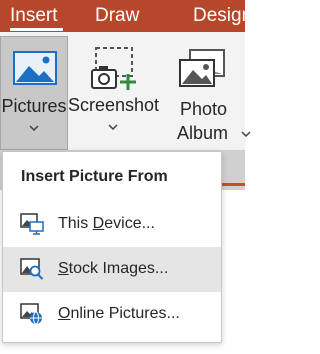 The height and width of the screenshot is (354, 320). I want to click on pictures-button: Pictures, so click(34, 93).